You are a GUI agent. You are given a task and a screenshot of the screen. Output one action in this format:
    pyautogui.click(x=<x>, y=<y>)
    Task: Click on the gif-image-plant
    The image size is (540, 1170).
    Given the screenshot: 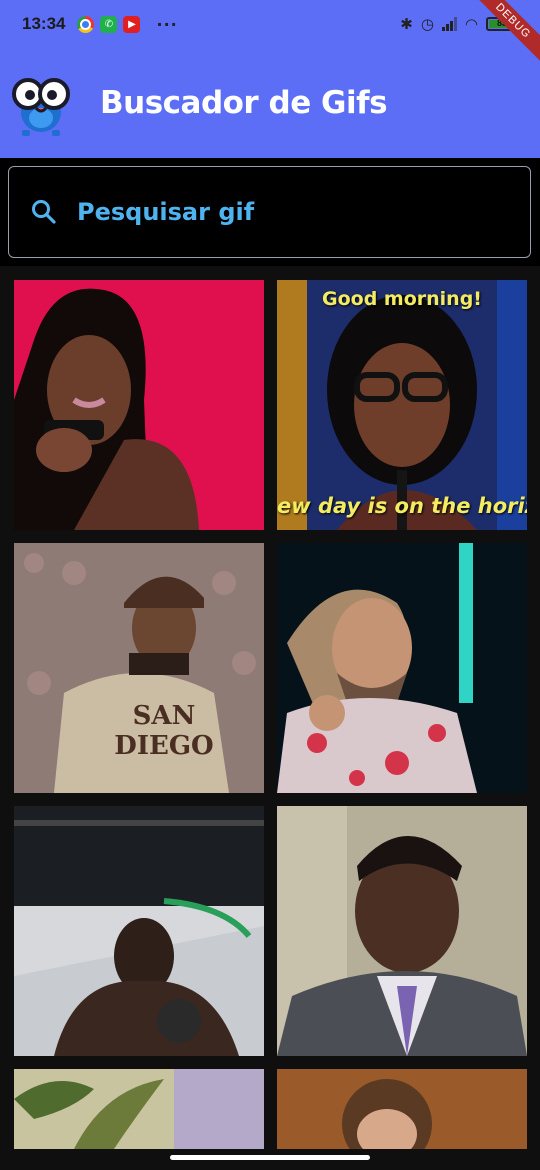 What is the action you would take?
    pyautogui.click(x=139, y=1109)
    